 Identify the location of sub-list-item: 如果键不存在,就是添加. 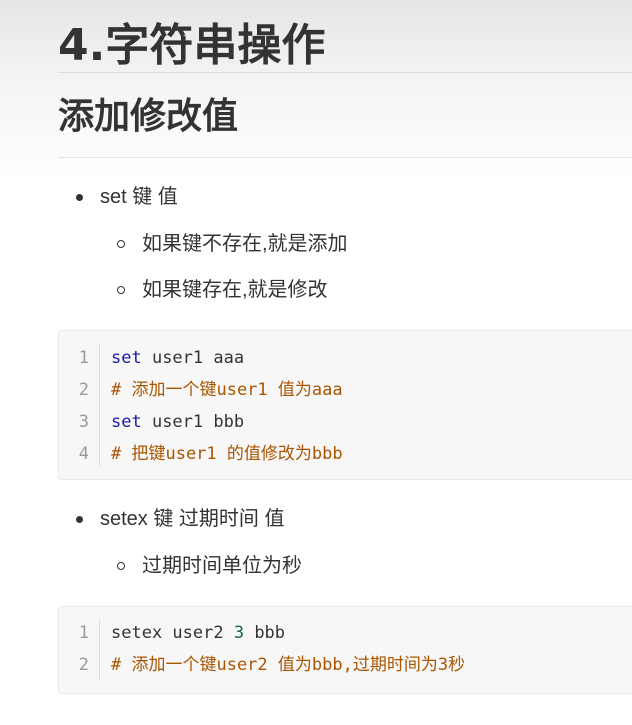
(345, 244).